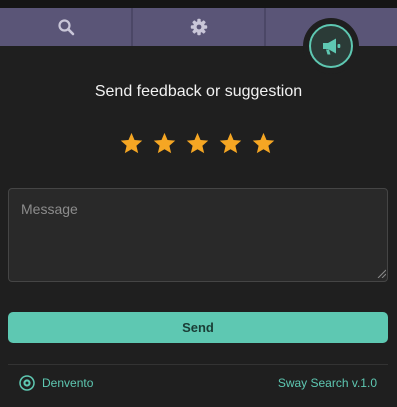  Describe the element at coordinates (198, 91) in the screenshot. I see `page-title: Send feedback or suggestion` at that location.